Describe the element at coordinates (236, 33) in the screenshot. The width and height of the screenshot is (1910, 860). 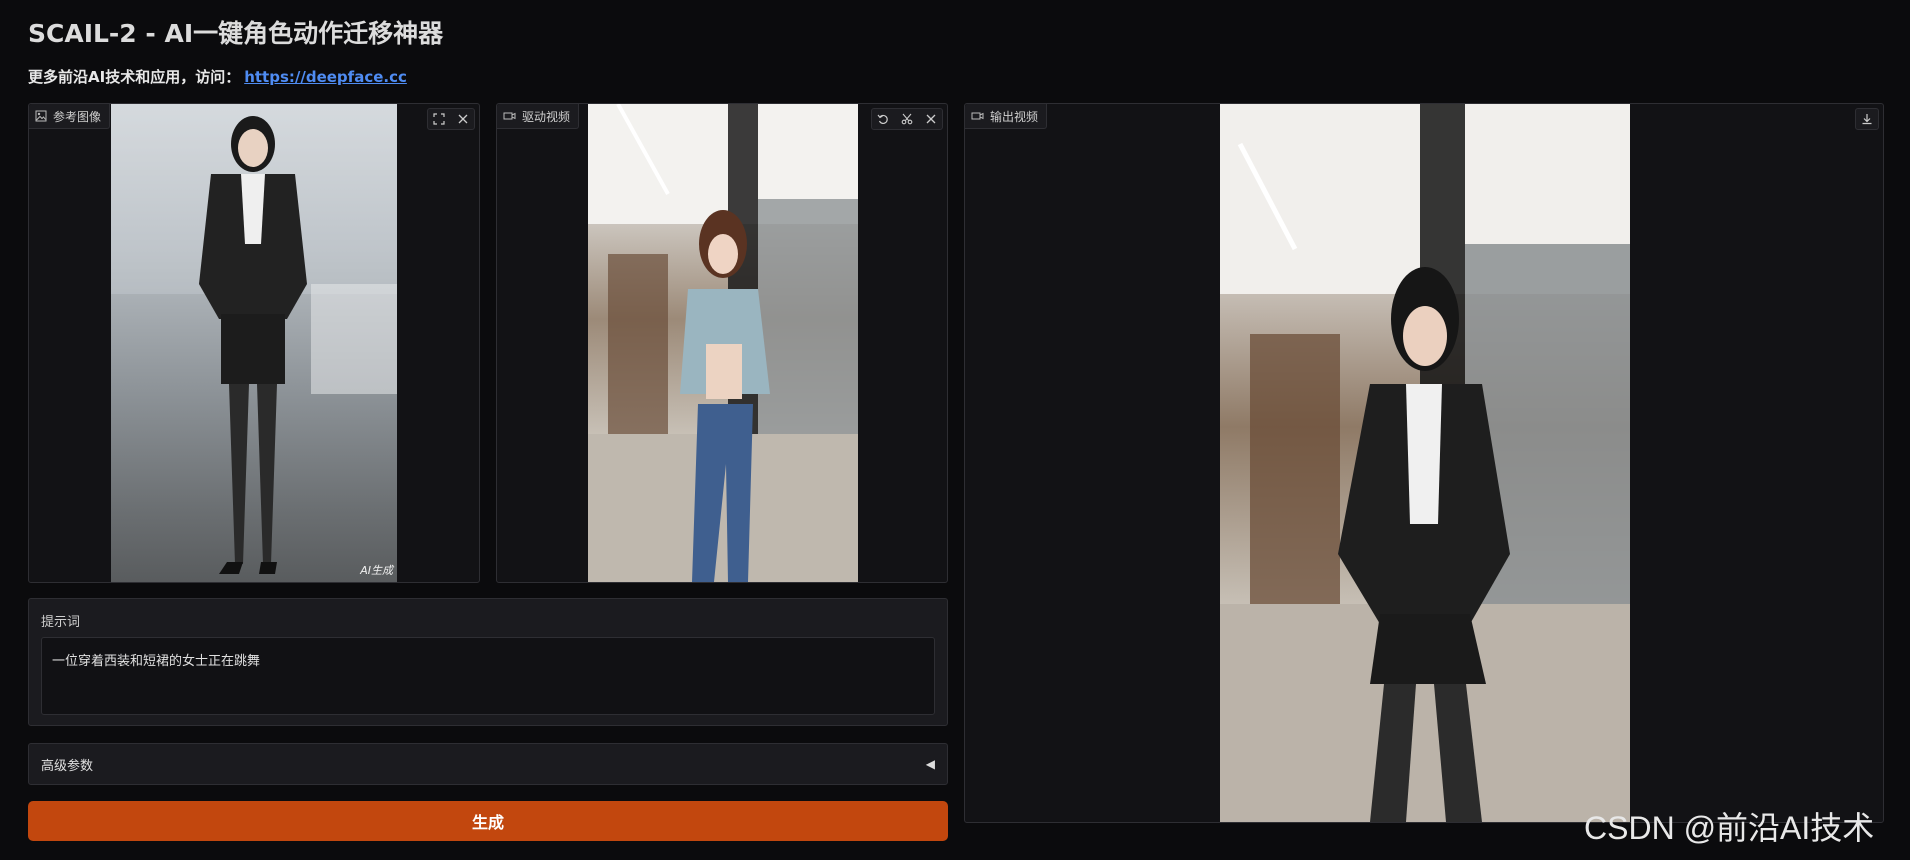
I see `page-title: SCAIL-2 - AI一键角色动作迁移神器` at that location.